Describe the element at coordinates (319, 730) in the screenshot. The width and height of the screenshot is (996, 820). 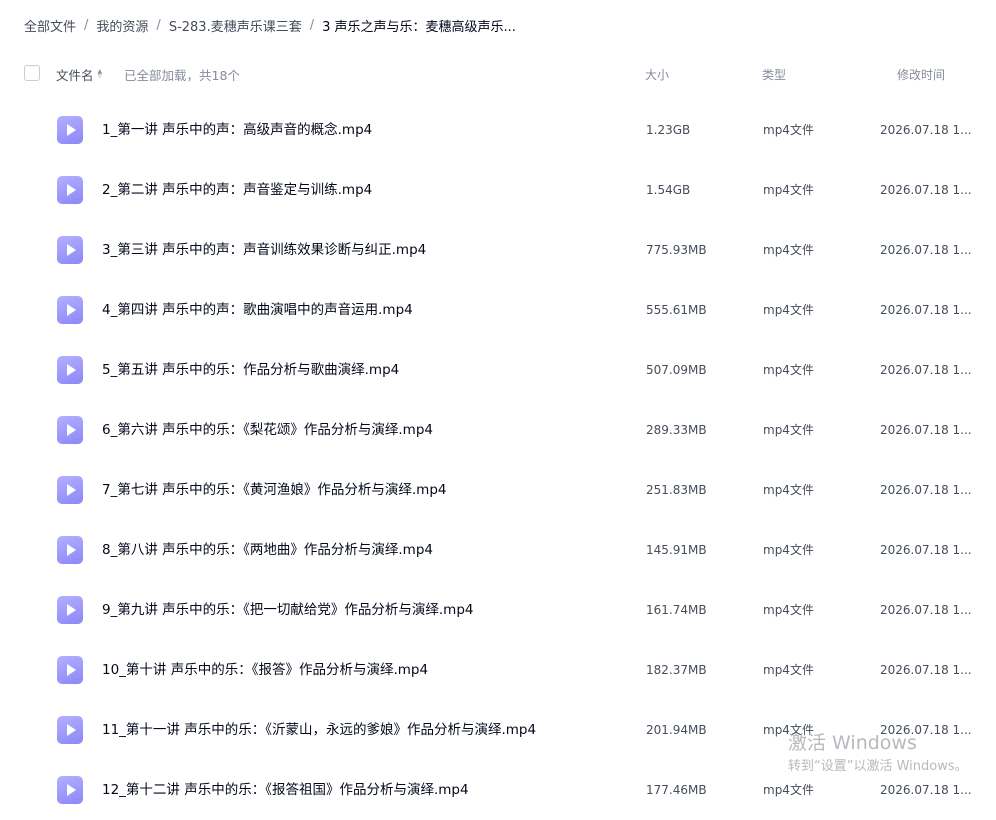
I see `file-name: 11_第十一讲 声乐中的乐：《沂蒙山，永远的爹娘》作品分析与演绎.mp4` at that location.